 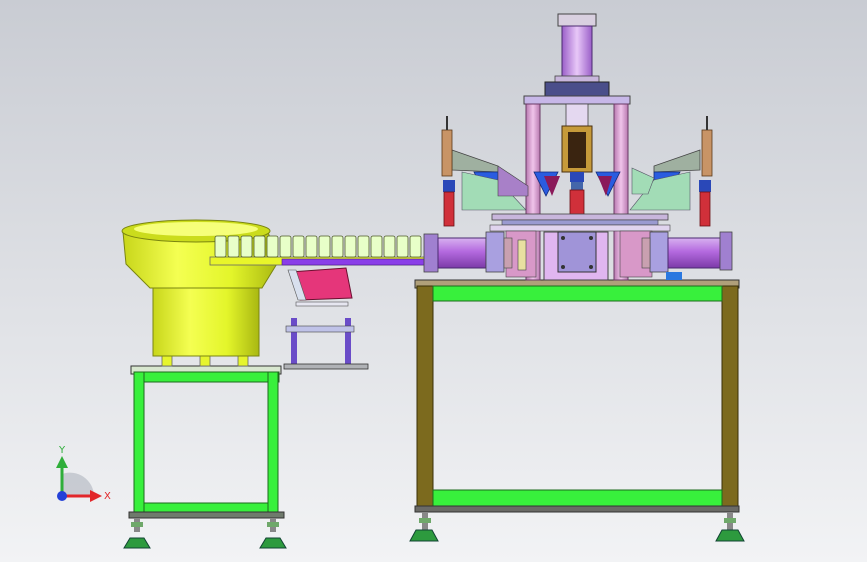 What do you see at coordinates (577, 100) in the screenshot?
I see `top-plate` at bounding box center [577, 100].